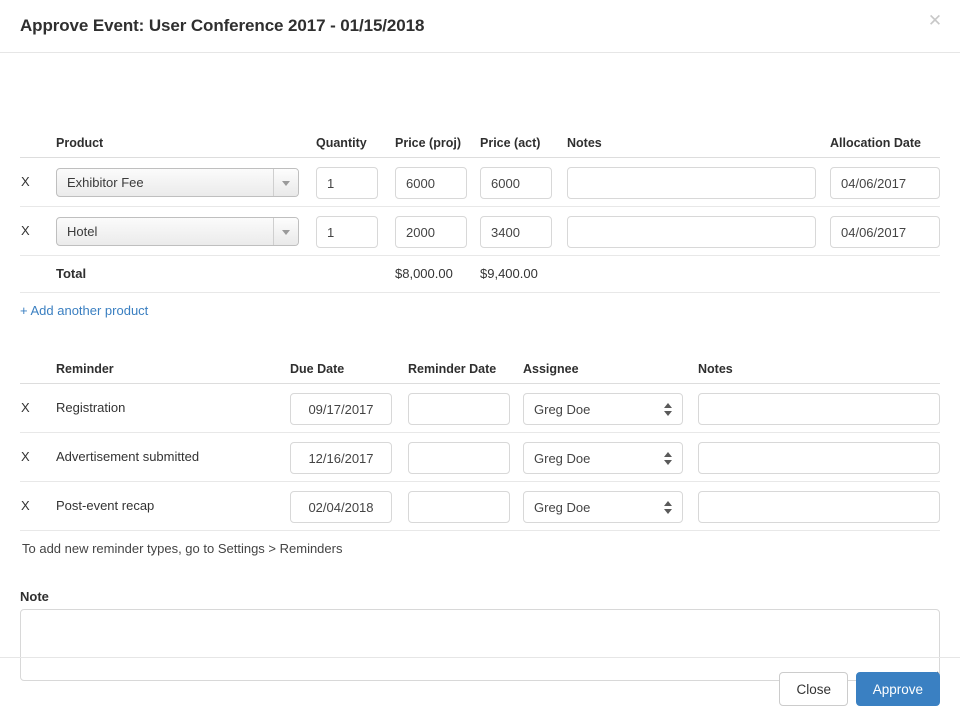 This screenshot has height=718, width=960. I want to click on table-row: X Hotel, so click(480, 231).